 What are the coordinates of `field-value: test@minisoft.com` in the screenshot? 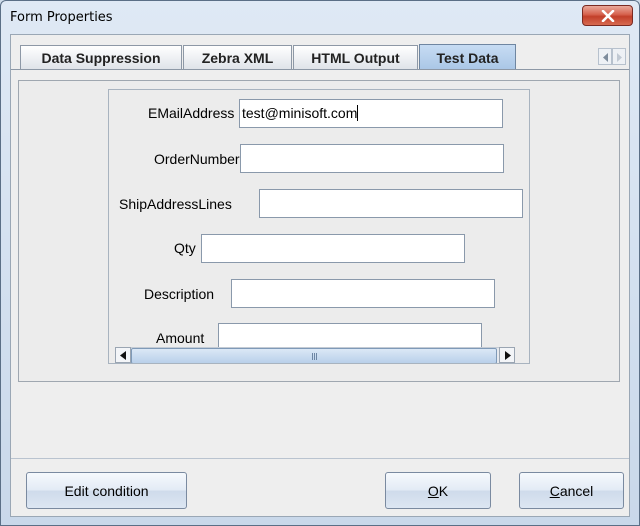 It's located at (300, 113).